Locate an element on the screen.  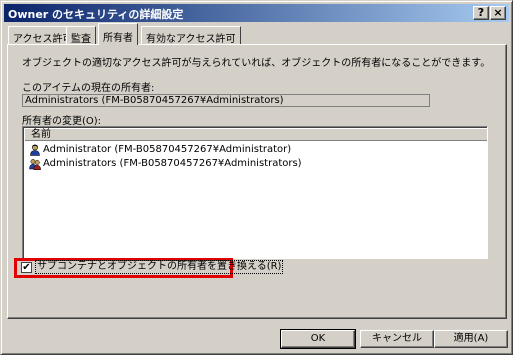
tab-owner: 所有者 is located at coordinates (118, 34).